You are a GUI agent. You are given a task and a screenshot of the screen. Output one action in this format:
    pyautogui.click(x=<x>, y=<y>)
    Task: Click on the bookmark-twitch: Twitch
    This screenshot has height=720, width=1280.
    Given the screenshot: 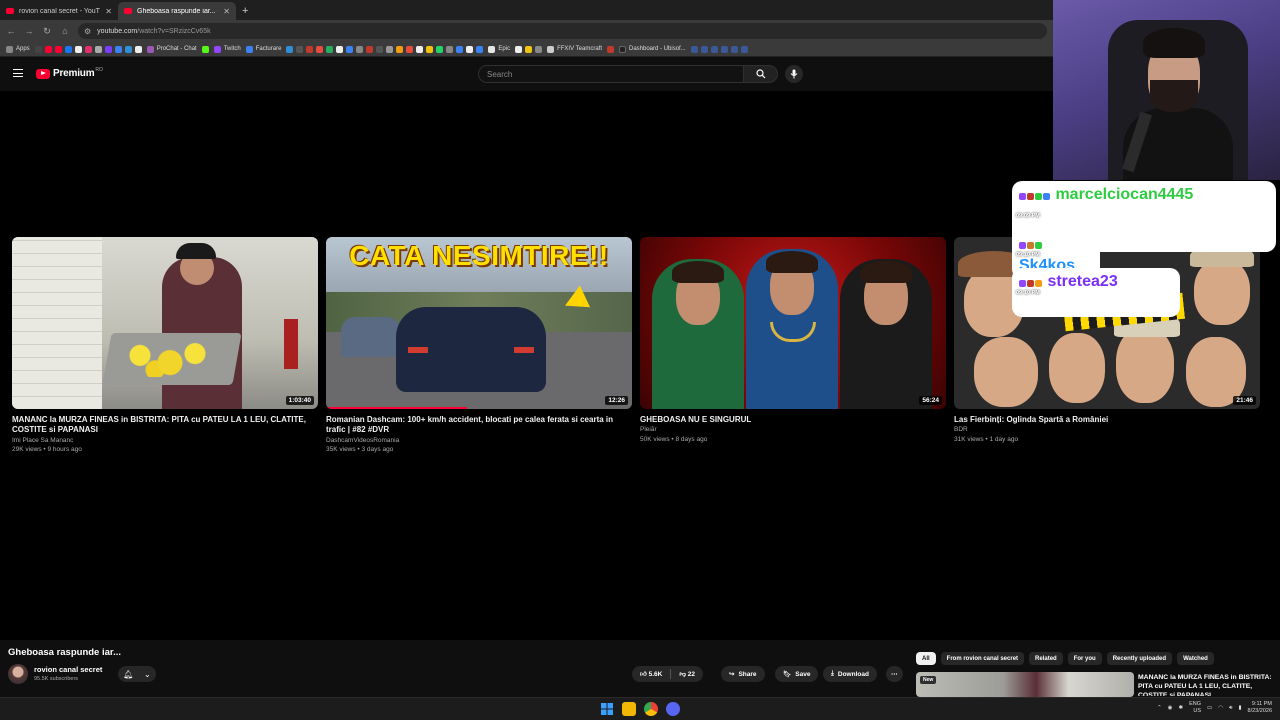 What is the action you would take?
    pyautogui.click(x=227, y=49)
    